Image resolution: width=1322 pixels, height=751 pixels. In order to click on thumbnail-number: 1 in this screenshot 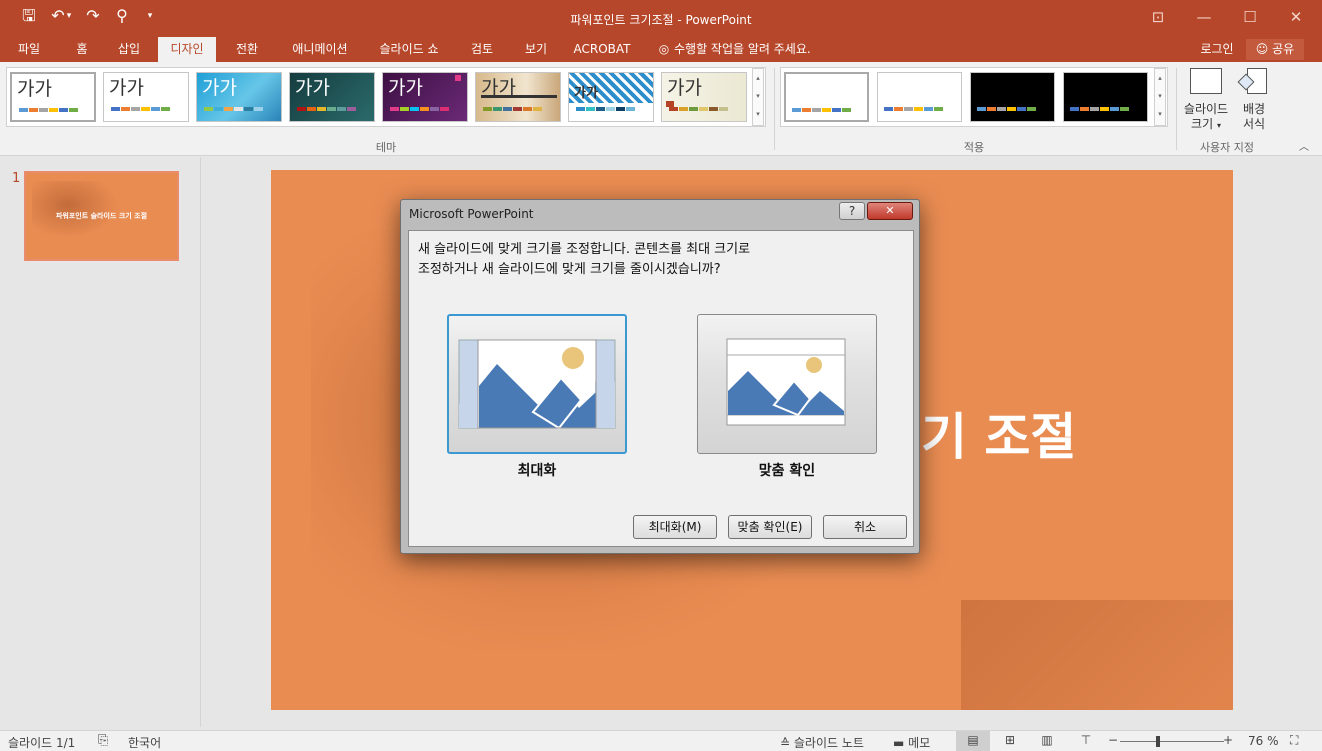, I will do `click(16, 178)`.